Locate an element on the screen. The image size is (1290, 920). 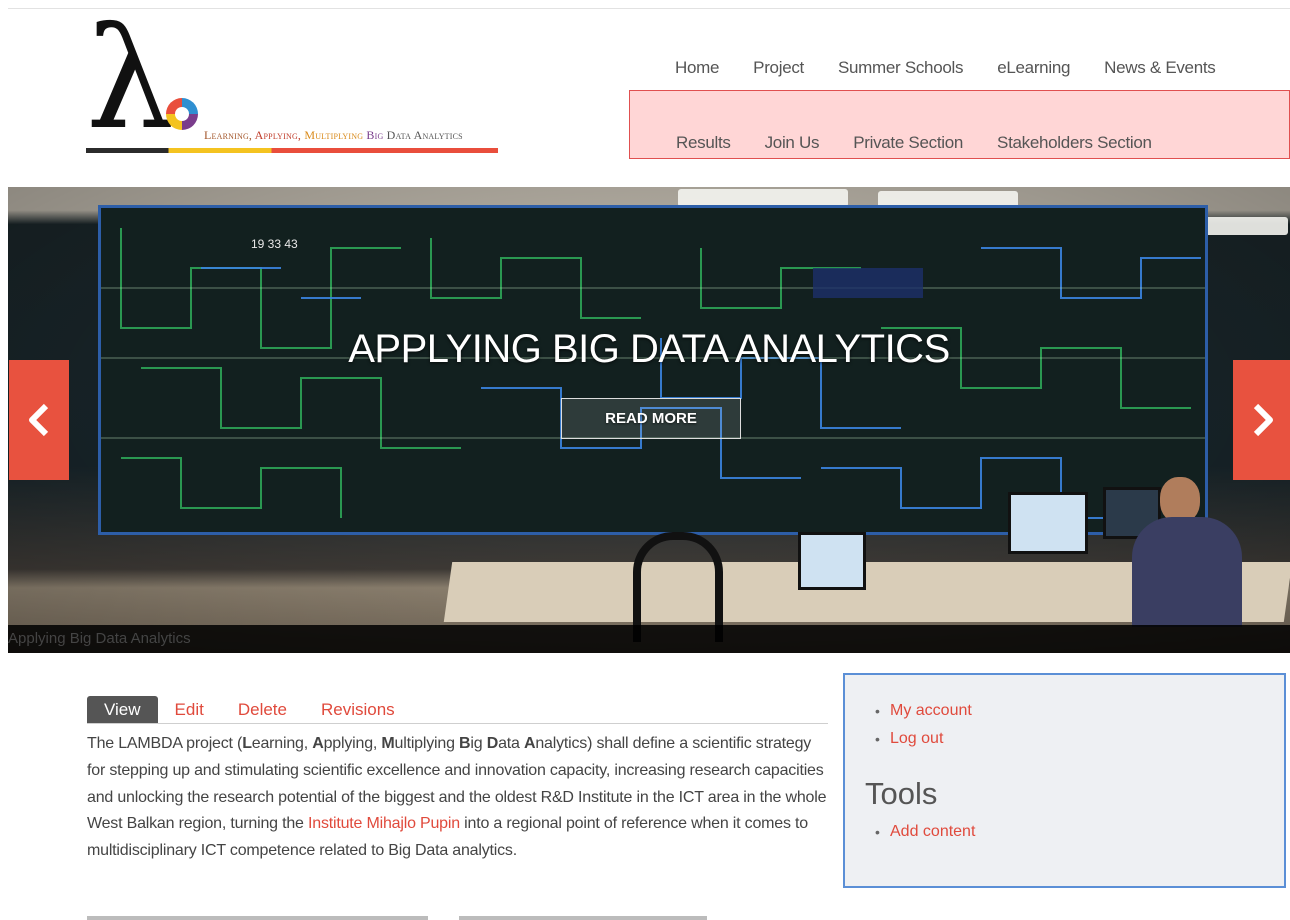
nav-private-section: Private Section is located at coordinates (908, 143).